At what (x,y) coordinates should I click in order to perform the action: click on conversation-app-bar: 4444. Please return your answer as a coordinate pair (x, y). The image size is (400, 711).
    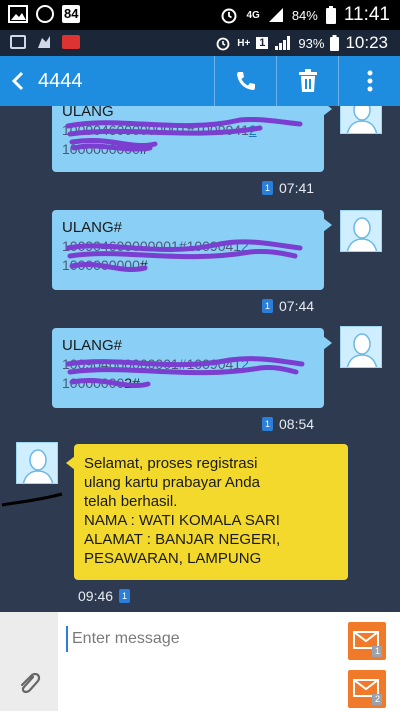
    Looking at the image, I should click on (200, 81).